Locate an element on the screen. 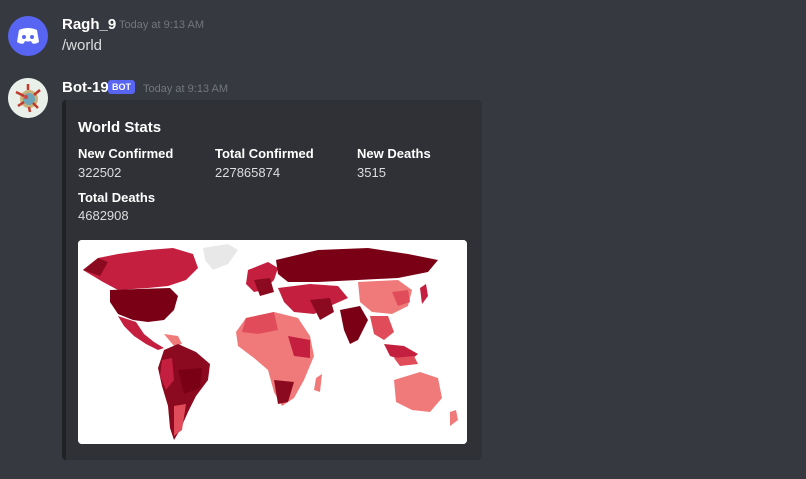 This screenshot has width=806, height=479. embed-title: World Stats is located at coordinates (120, 127).